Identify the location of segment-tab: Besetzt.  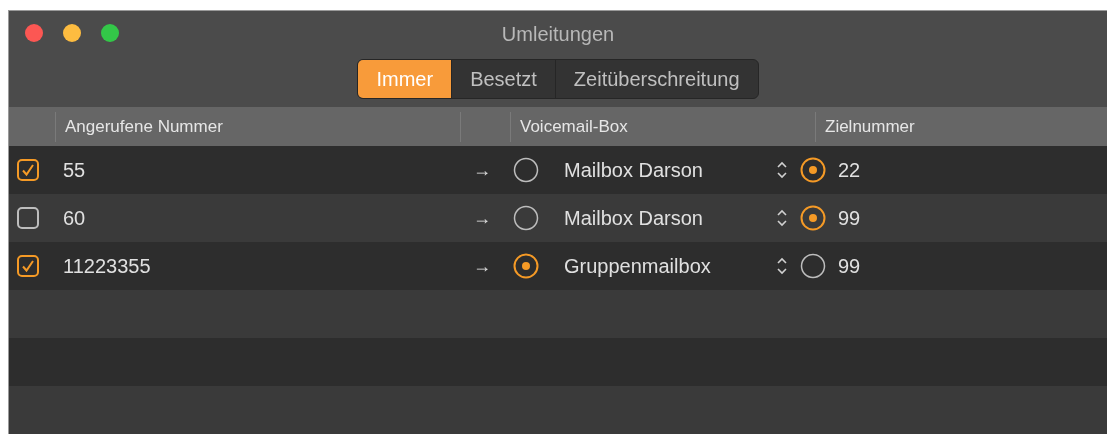
(503, 79).